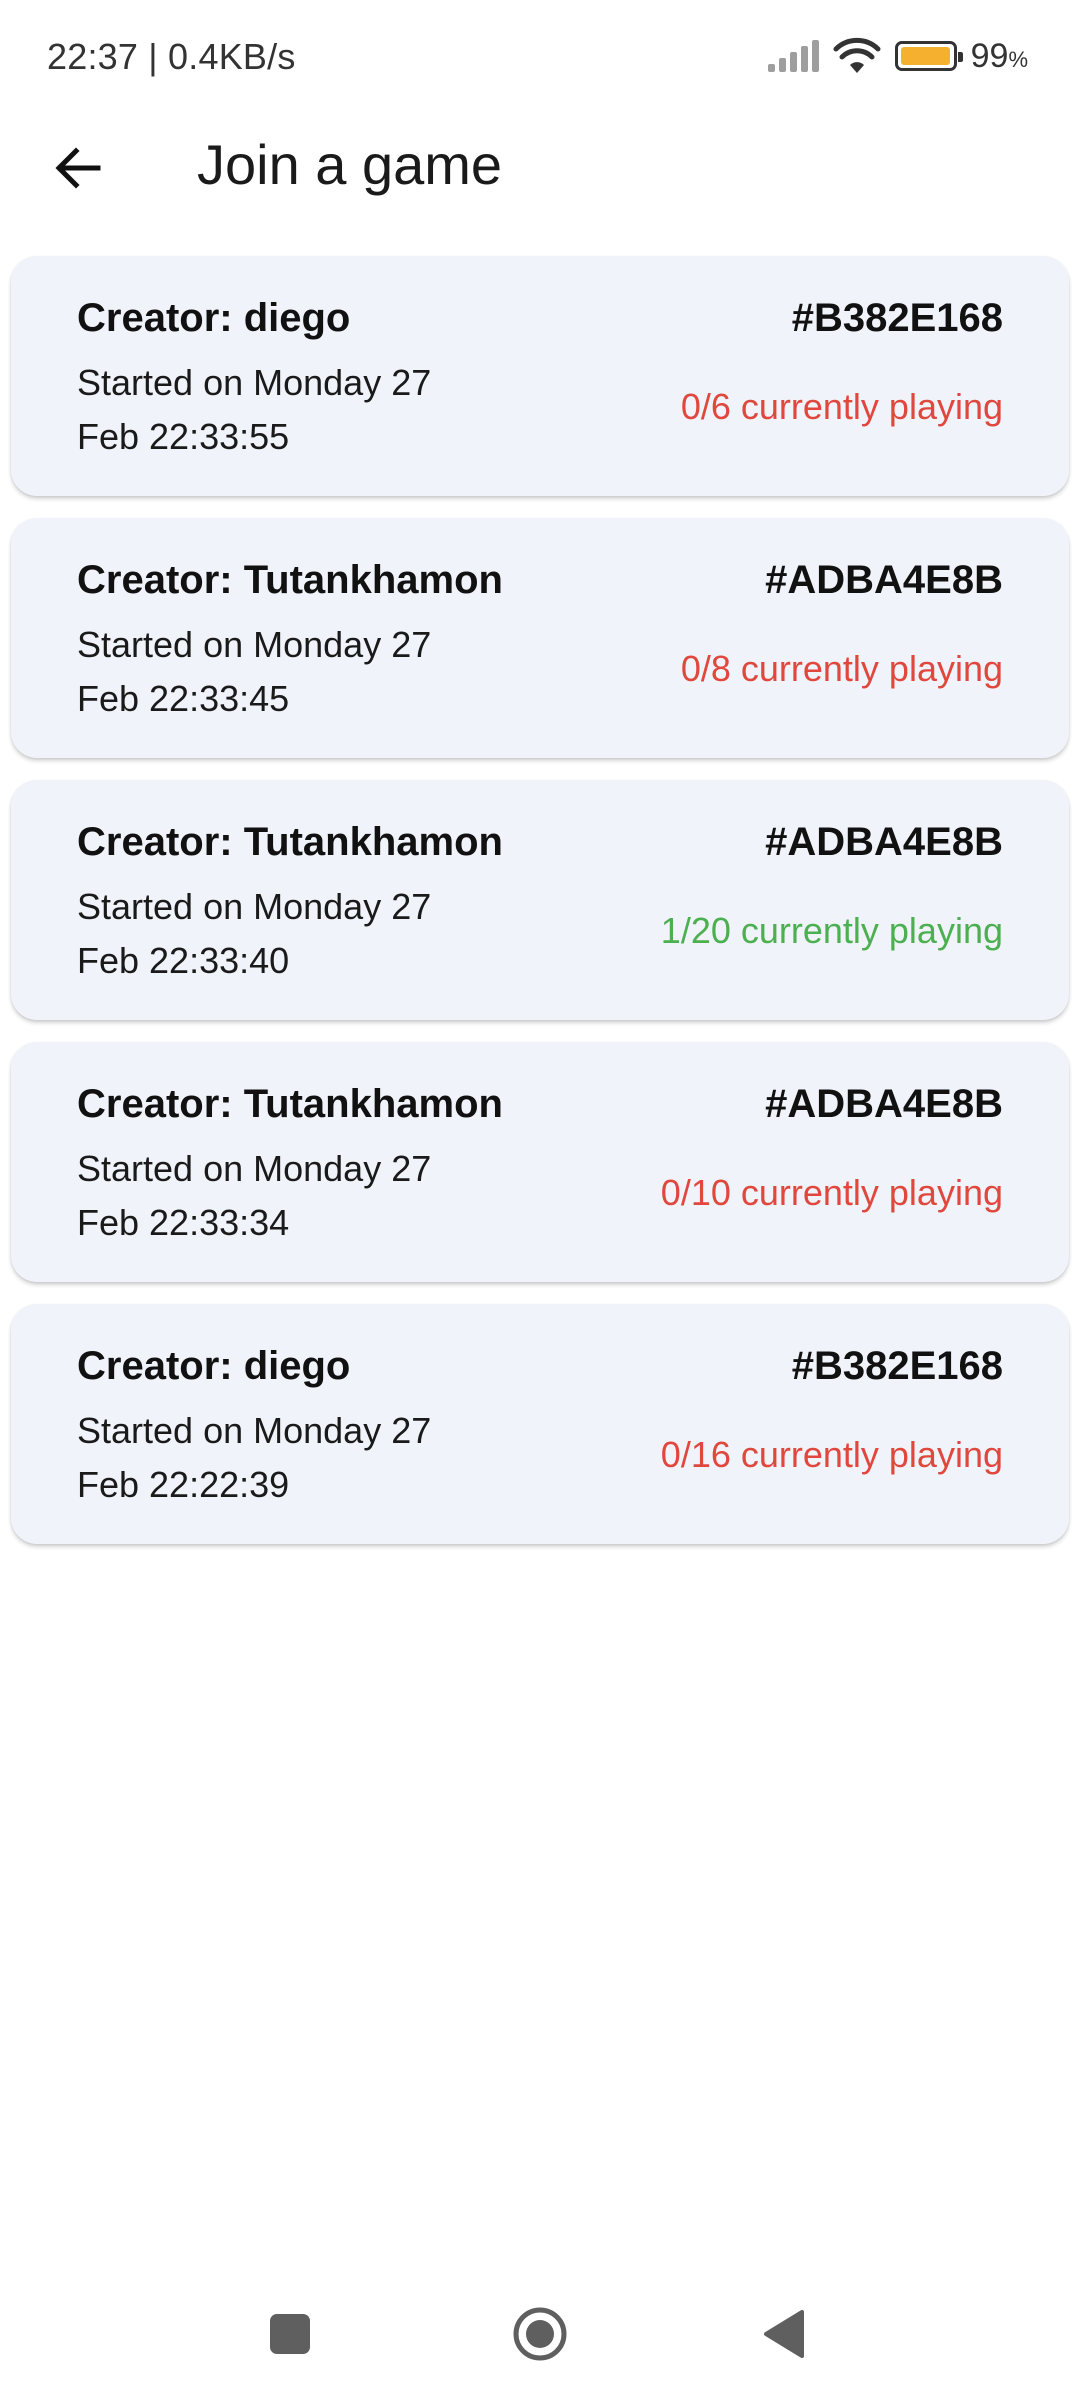 Image resolution: width=1080 pixels, height=2400 pixels. I want to click on signal-icon, so click(793, 56).